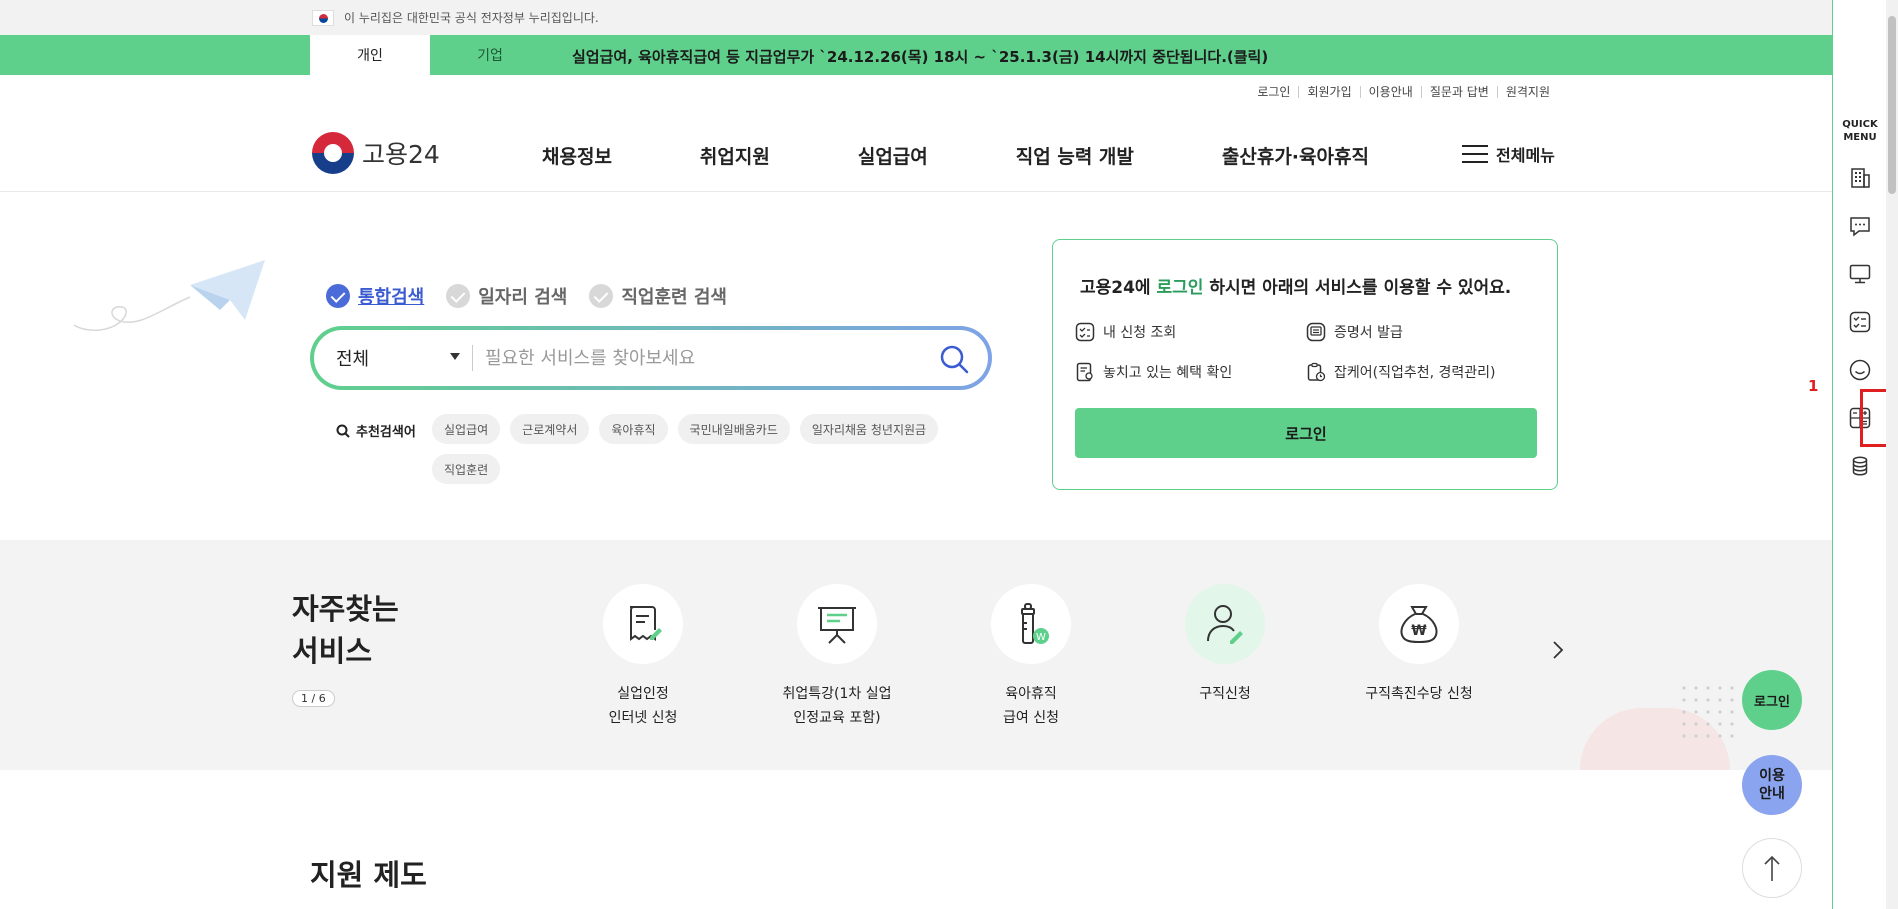  Describe the element at coordinates (1273, 92) in the screenshot. I see `util-login-link: 로그인` at that location.